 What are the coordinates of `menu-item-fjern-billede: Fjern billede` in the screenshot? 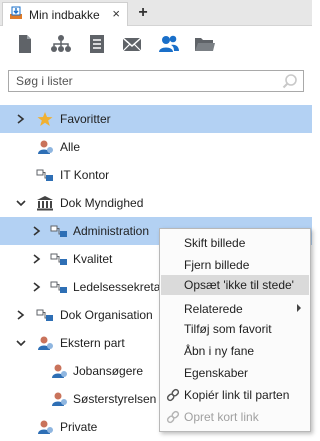 It's located at (235, 265).